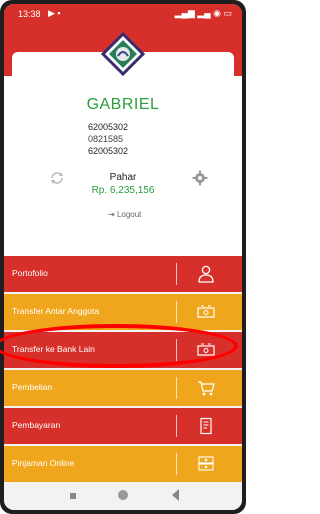 This screenshot has height=514, width=320. What do you see at coordinates (123, 388) in the screenshot?
I see `menu-item-pembelian: Pembelian` at bounding box center [123, 388].